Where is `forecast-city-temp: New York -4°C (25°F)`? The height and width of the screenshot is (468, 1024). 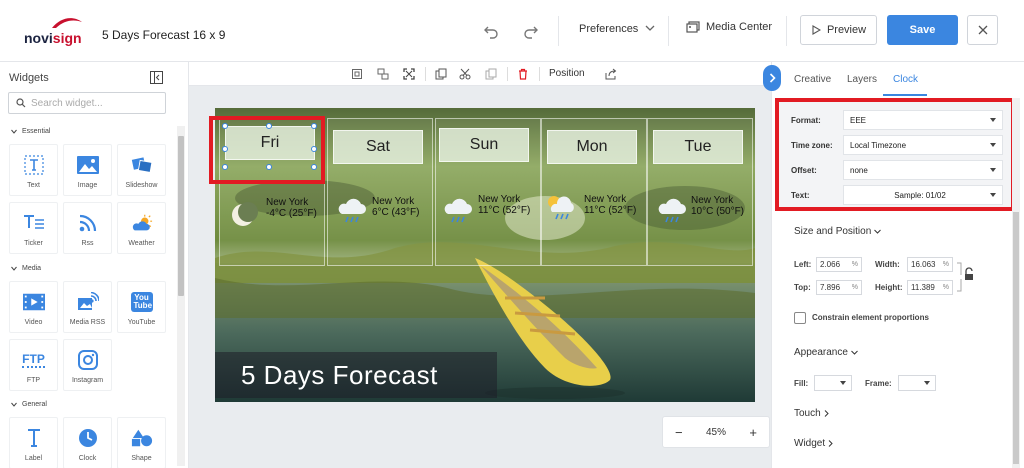 forecast-city-temp: New York -4°C (25°F) is located at coordinates (291, 208).